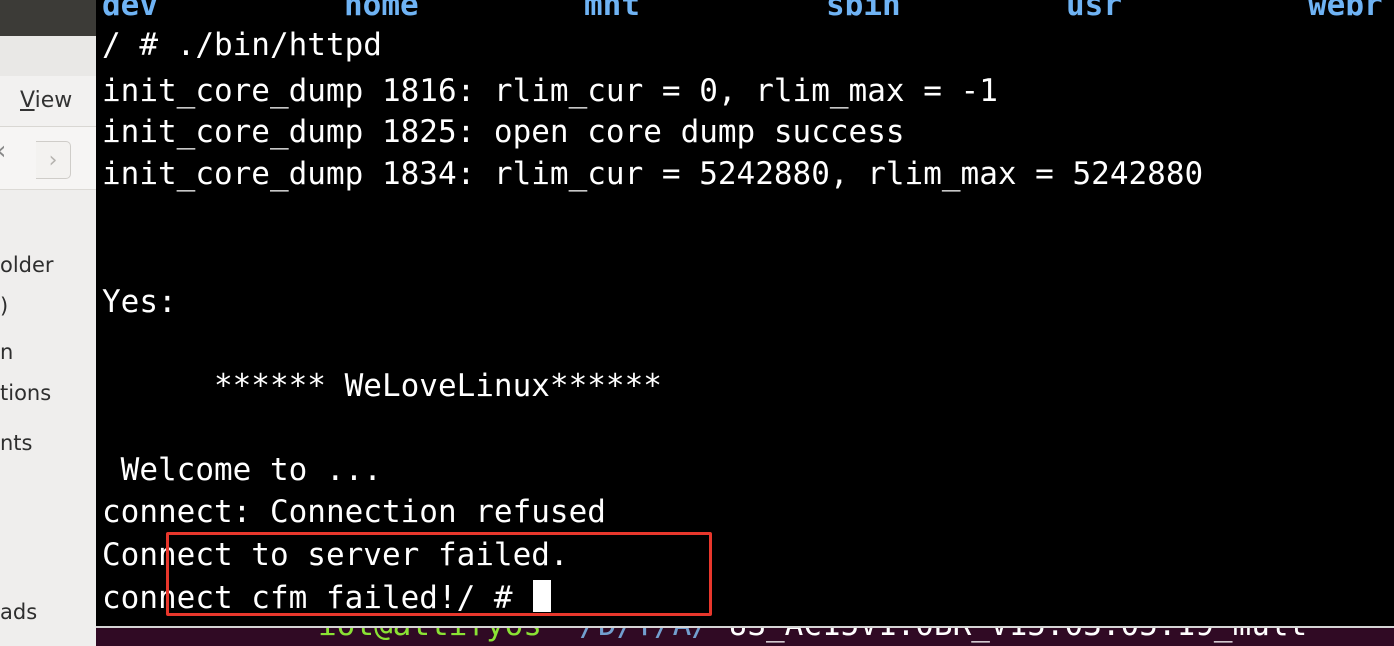  I want to click on terminal-banner: ****** WeLoveLinux******, so click(382, 386).